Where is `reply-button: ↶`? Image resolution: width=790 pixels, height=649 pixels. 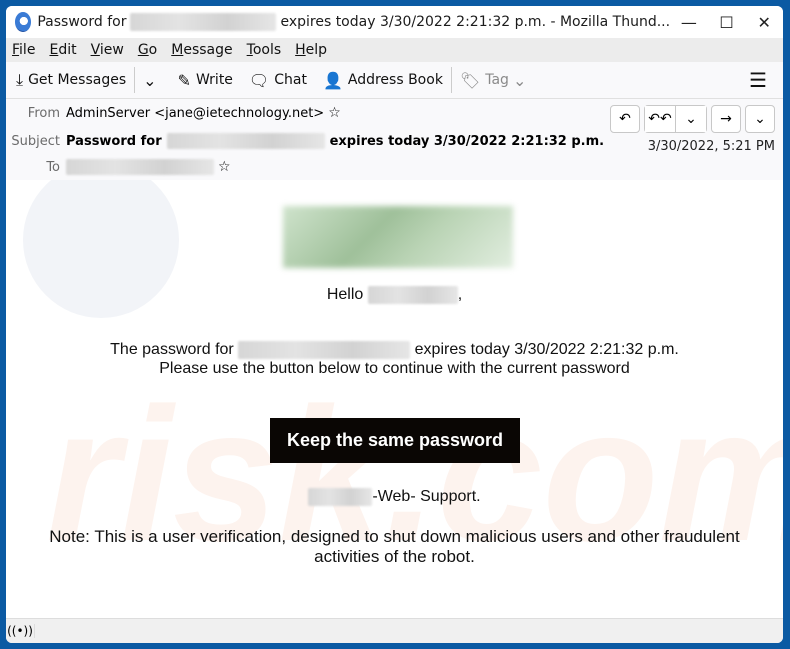 reply-button: ↶ is located at coordinates (625, 119).